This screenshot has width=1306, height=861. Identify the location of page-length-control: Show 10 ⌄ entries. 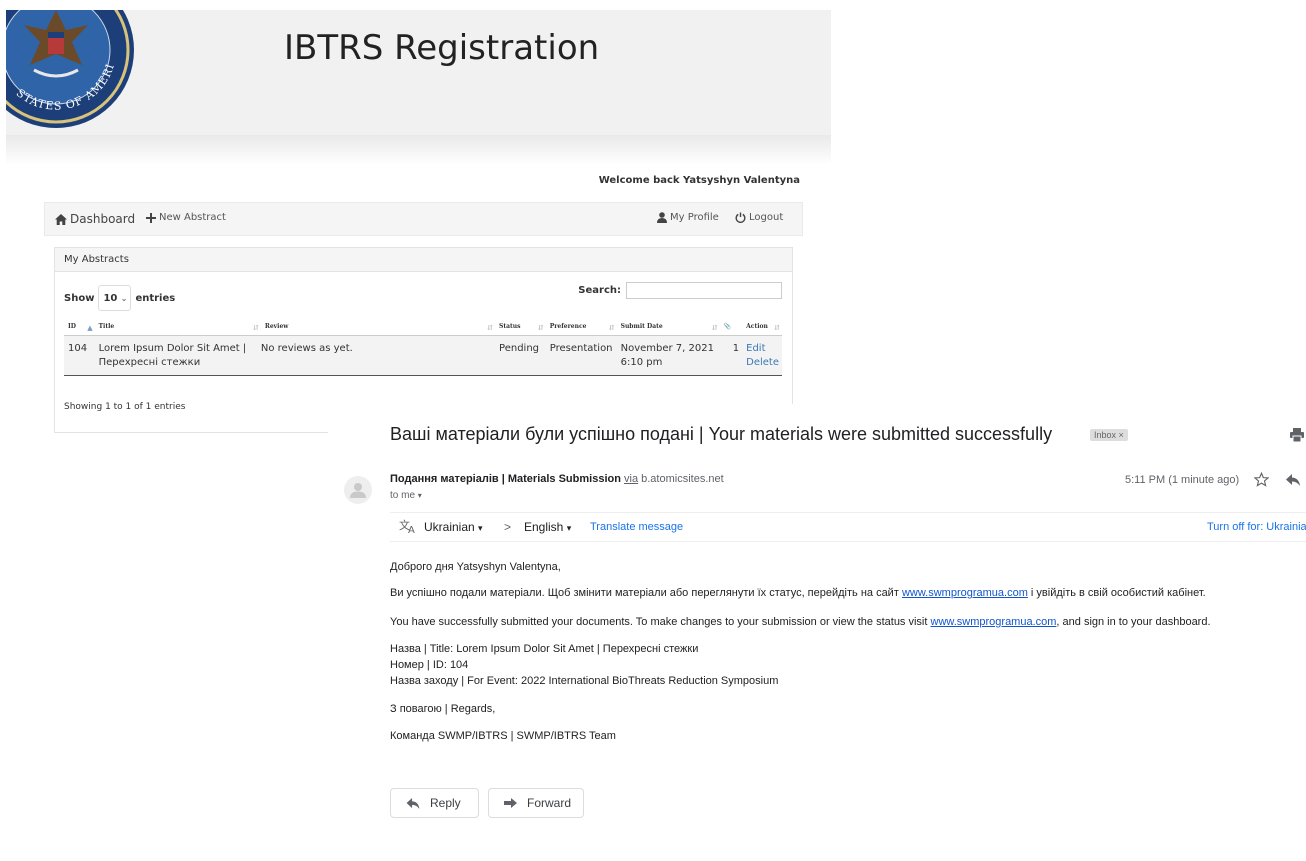
(119, 298).